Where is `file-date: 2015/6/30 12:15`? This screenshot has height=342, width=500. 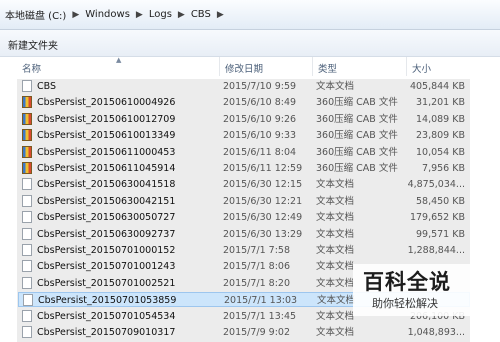
file-date: 2015/6/30 12:15 is located at coordinates (263, 185).